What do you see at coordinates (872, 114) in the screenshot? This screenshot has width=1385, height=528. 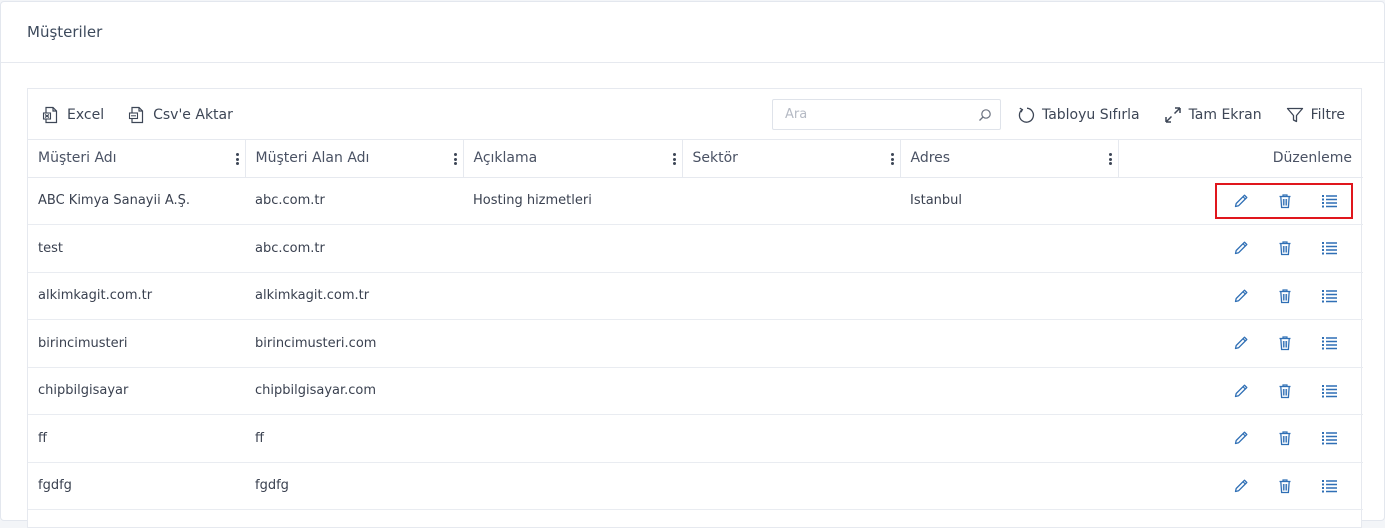 I see `search-input` at bounding box center [872, 114].